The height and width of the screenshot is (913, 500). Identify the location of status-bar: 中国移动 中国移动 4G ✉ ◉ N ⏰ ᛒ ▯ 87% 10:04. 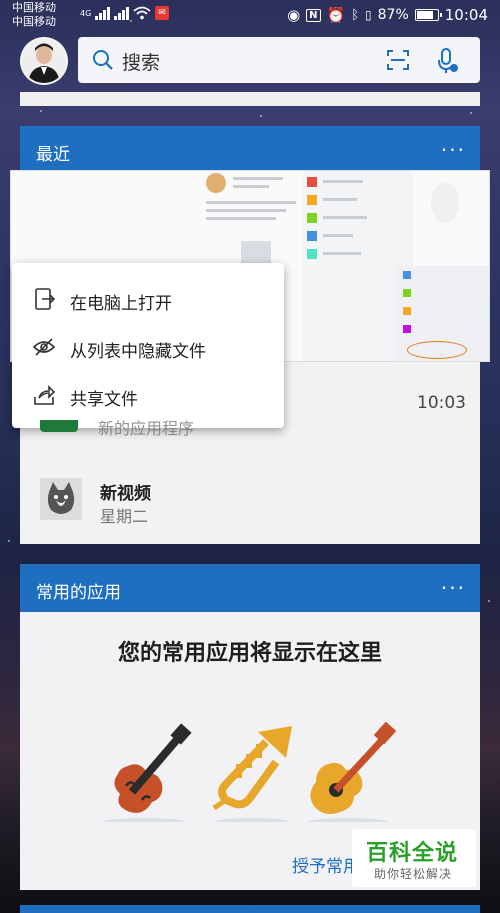
(250, 15).